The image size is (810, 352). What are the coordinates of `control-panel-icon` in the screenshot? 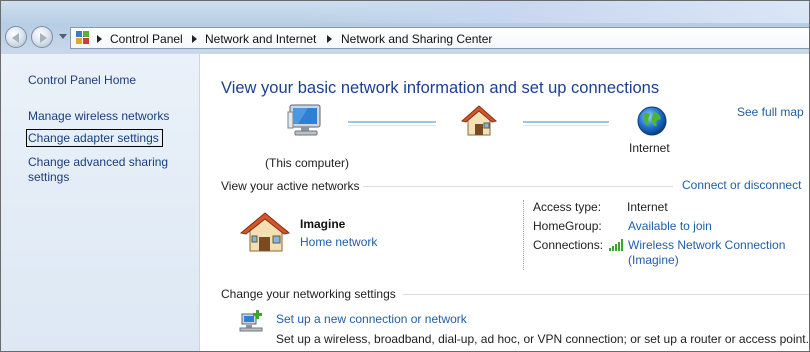 It's located at (82, 37).